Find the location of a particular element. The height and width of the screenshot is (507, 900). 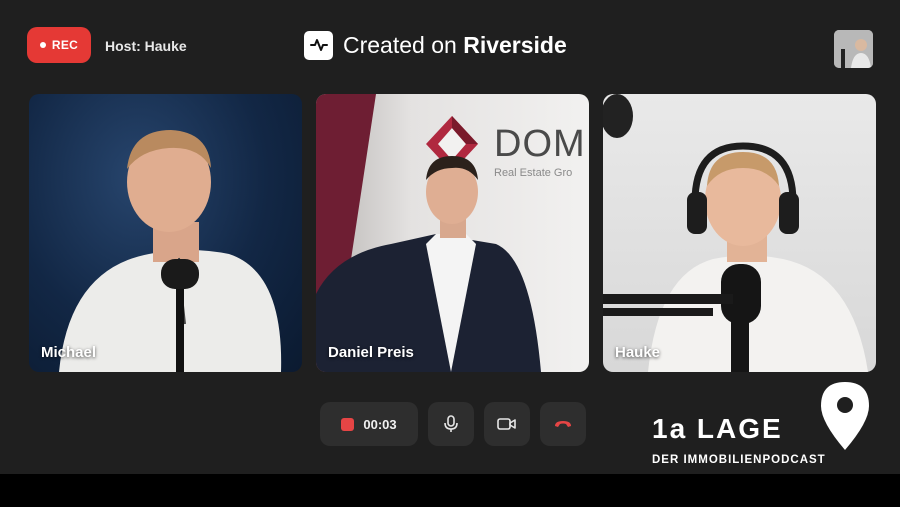

riverside-branding: Created on Riverside is located at coordinates (435, 45).